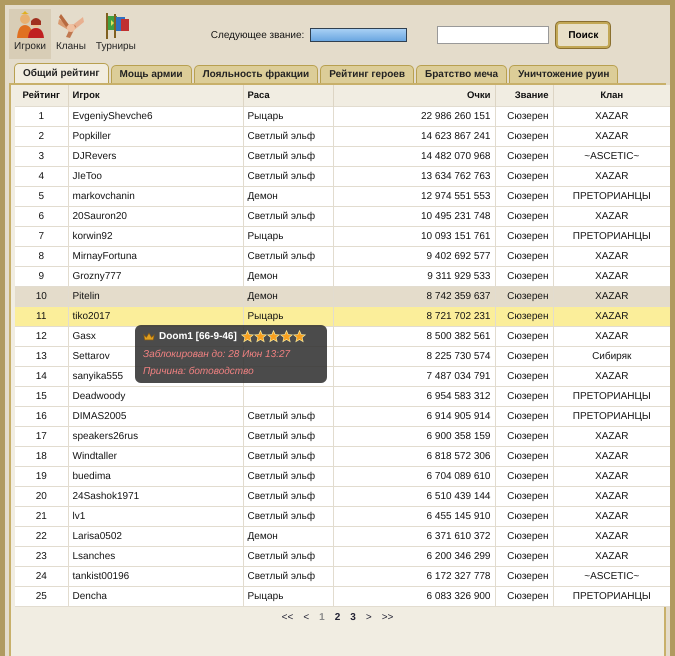  I want to click on table-row: 20 24Sashok1971 Светлый эльф 6 510 439 144 Сюзерен XAZAR, so click(342, 496).